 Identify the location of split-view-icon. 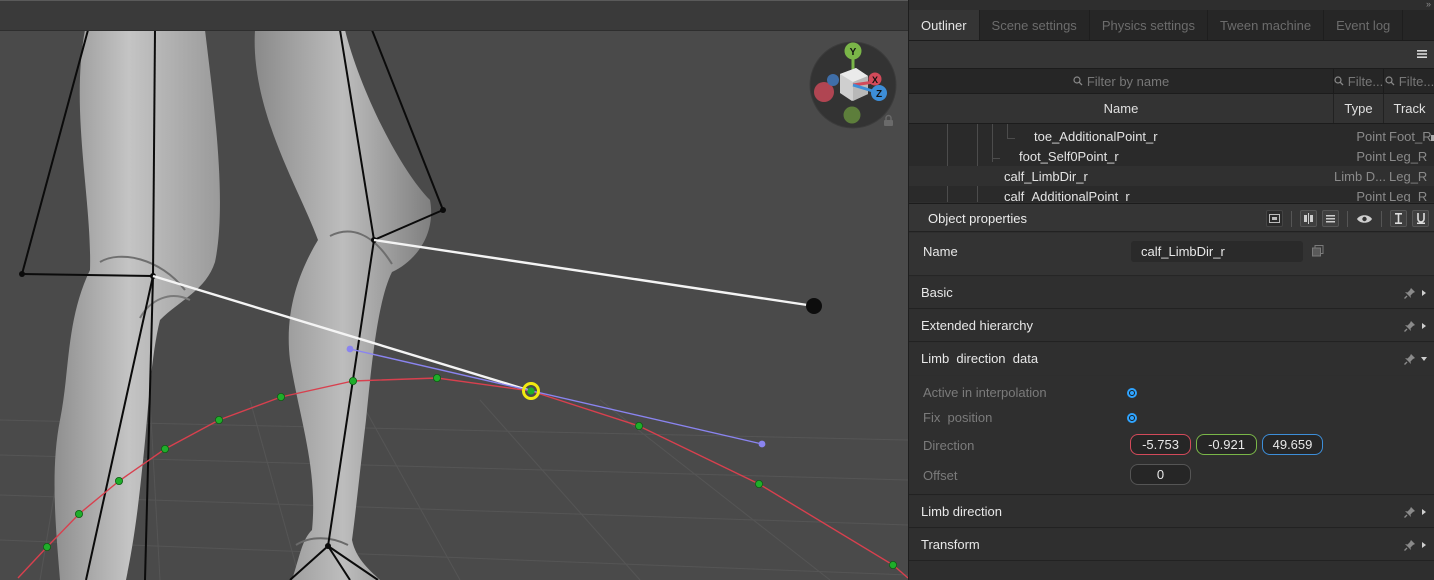
(1308, 218).